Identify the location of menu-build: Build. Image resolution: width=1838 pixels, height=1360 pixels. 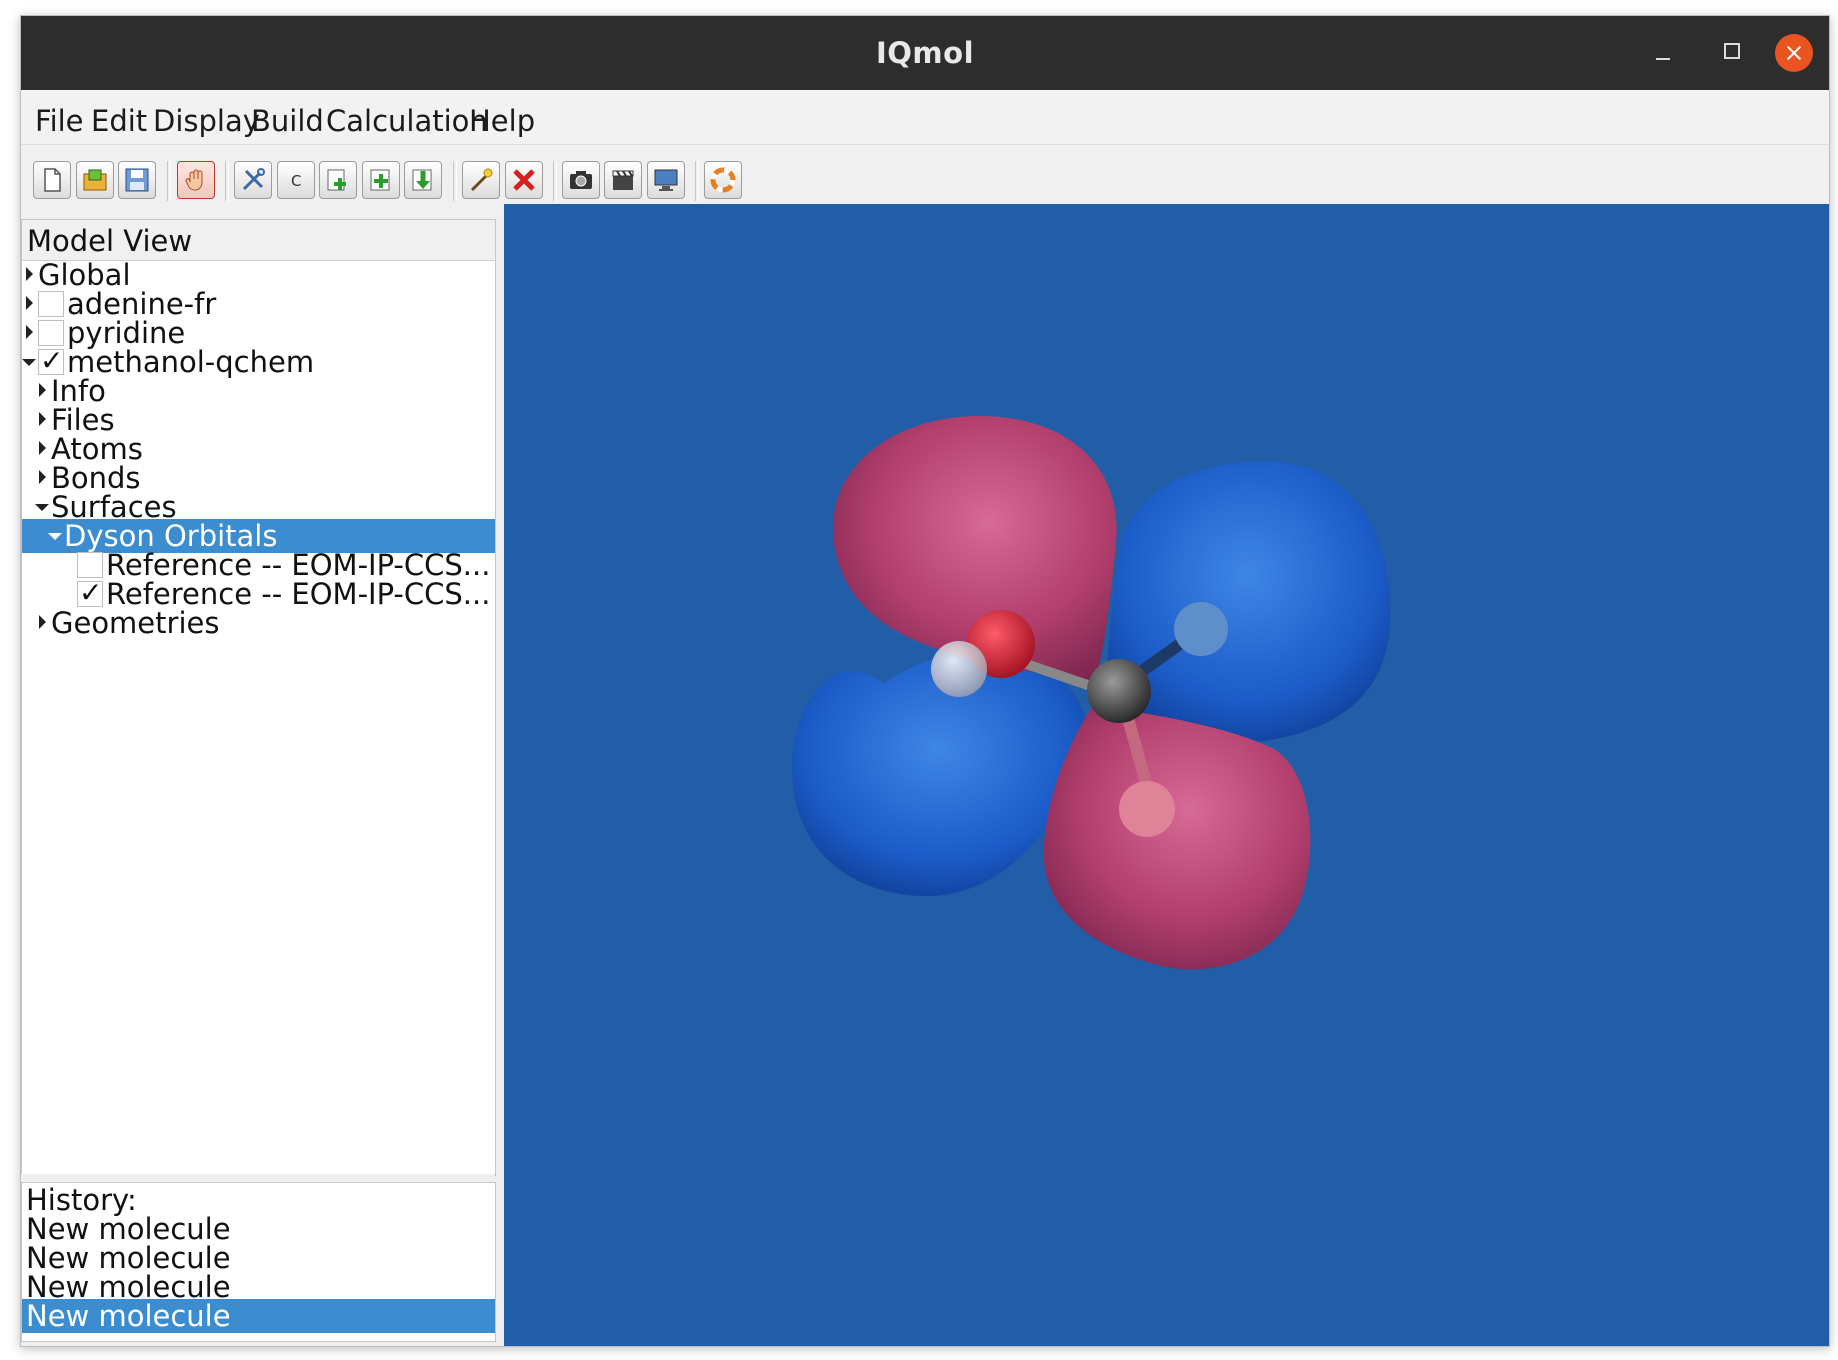
(287, 121).